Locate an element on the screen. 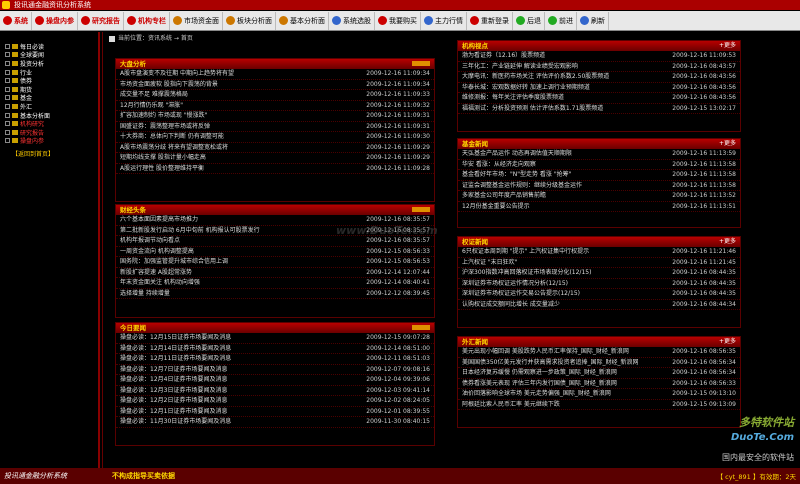 The image size is (800, 484). news-row: 选择增量 持续增量 2009-12-12 08:39:45 is located at coordinates (275, 294).